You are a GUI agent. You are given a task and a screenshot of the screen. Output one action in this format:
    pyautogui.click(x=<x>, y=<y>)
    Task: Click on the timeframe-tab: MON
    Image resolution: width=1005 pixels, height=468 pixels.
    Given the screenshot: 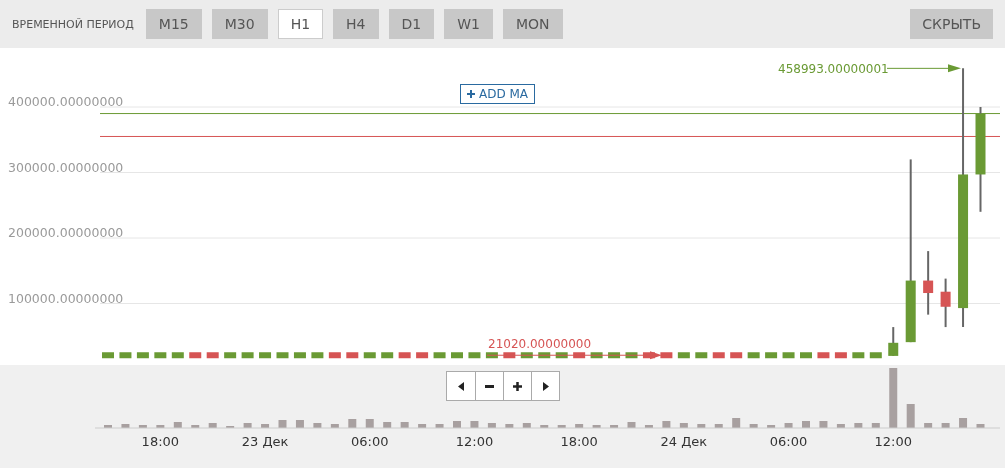 What is the action you would take?
    pyautogui.click(x=532, y=24)
    